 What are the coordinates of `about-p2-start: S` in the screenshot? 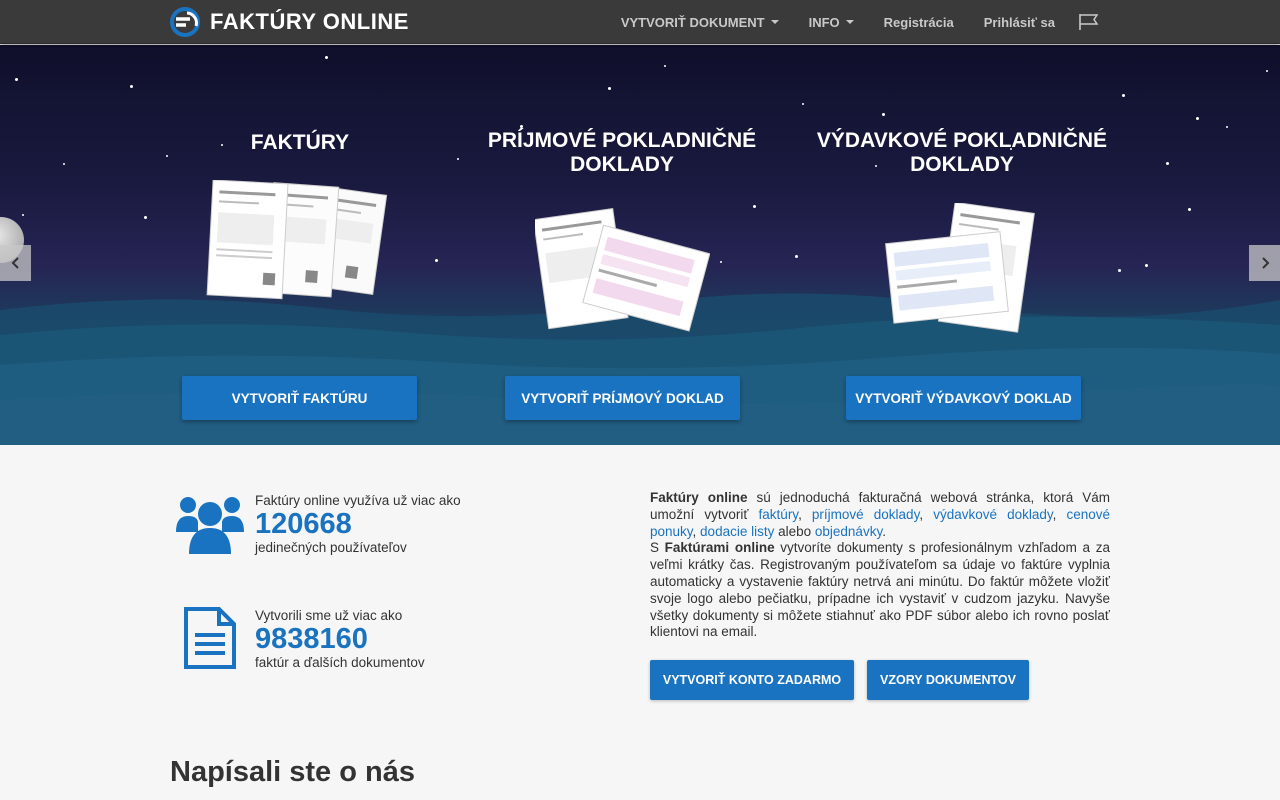 It's located at (657, 548).